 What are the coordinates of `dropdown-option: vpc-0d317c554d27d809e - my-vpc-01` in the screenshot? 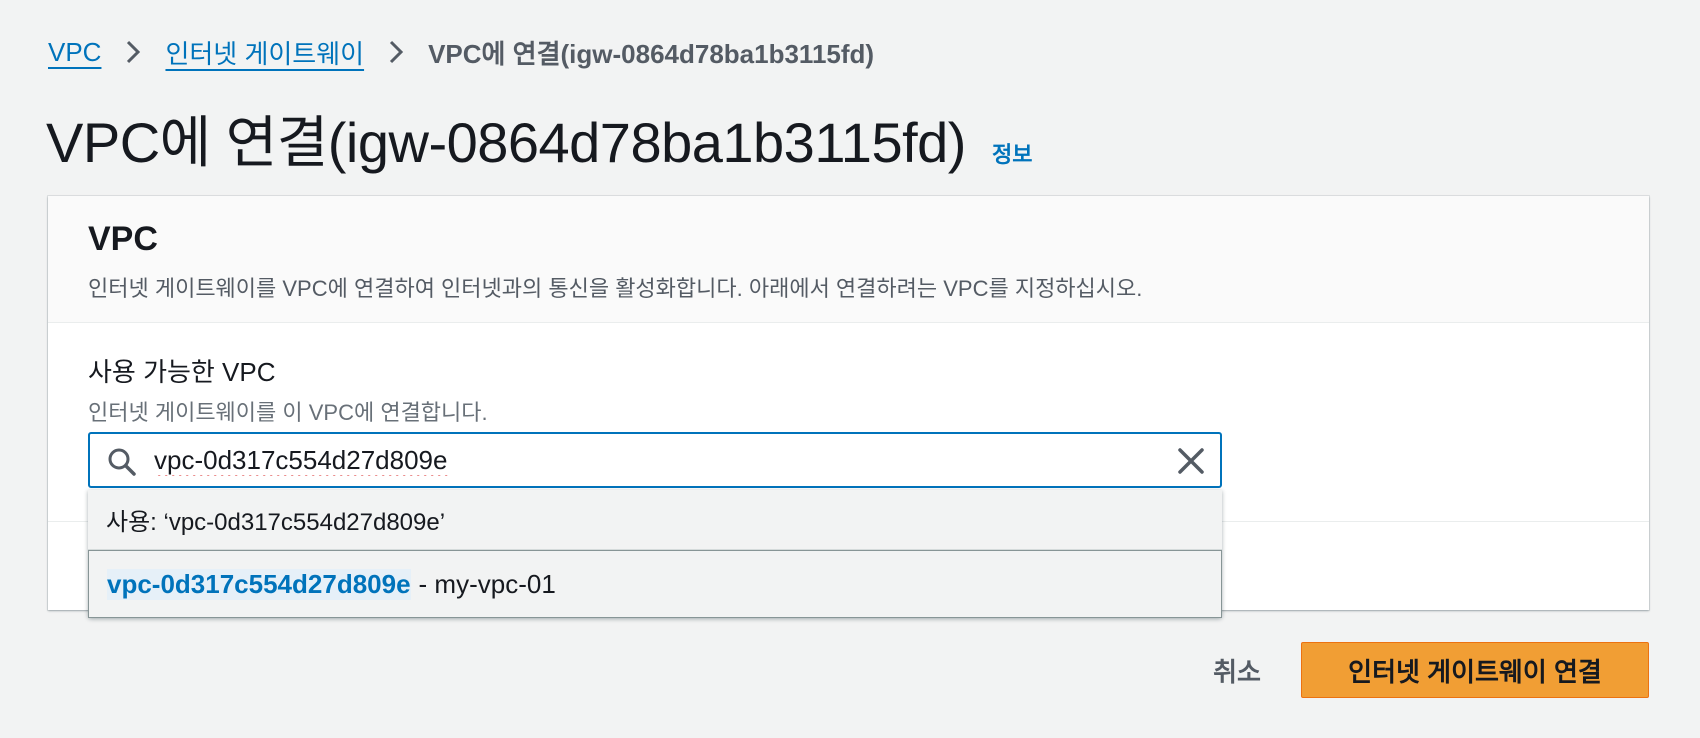 It's located at (655, 584).